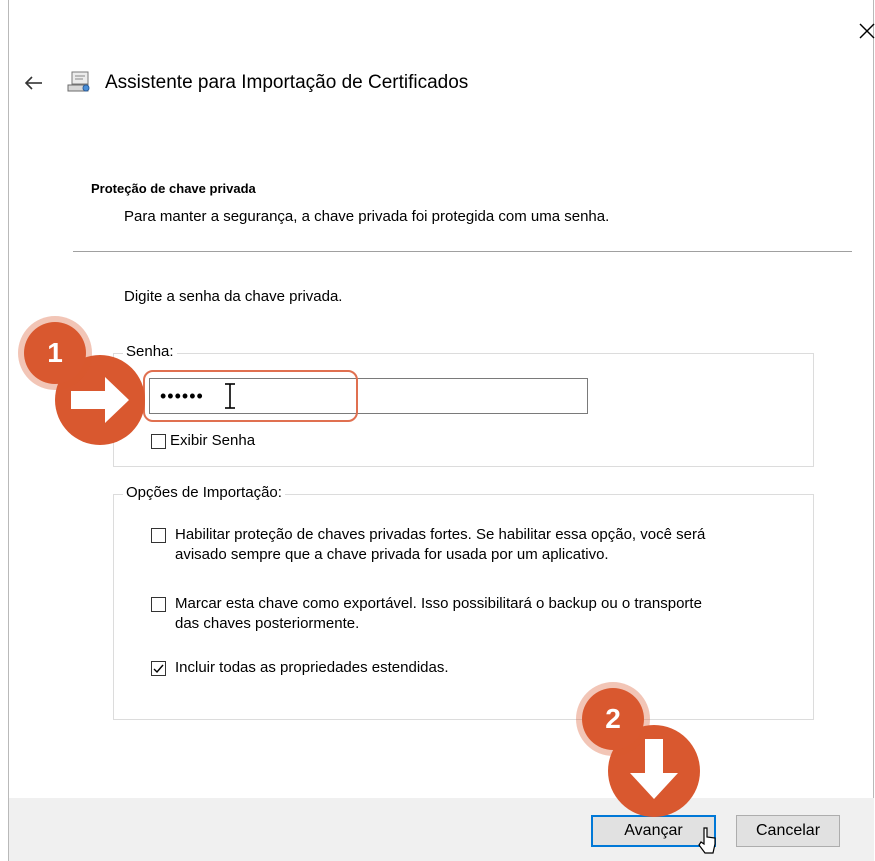  Describe the element at coordinates (788, 831) in the screenshot. I see `cancel-button: Cancelar` at that location.